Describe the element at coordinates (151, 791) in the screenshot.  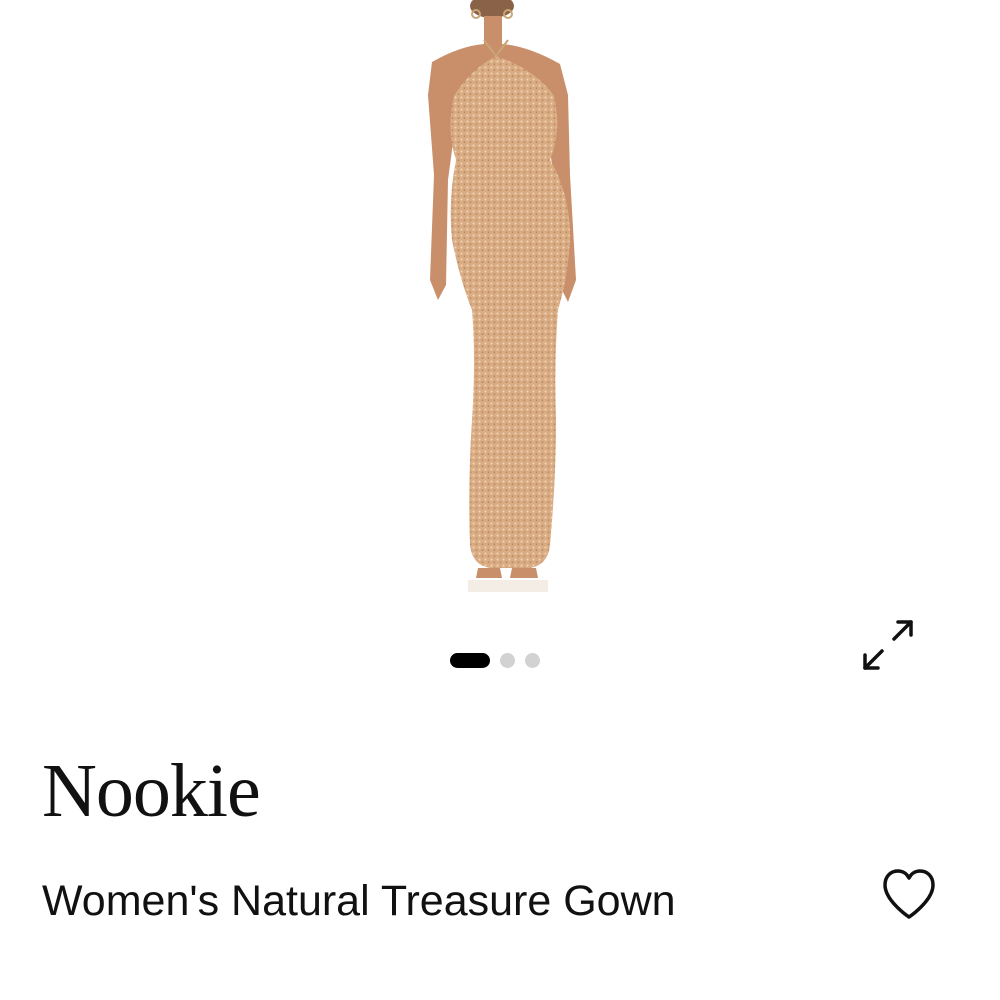
I see `brand-name: Nookie` at that location.